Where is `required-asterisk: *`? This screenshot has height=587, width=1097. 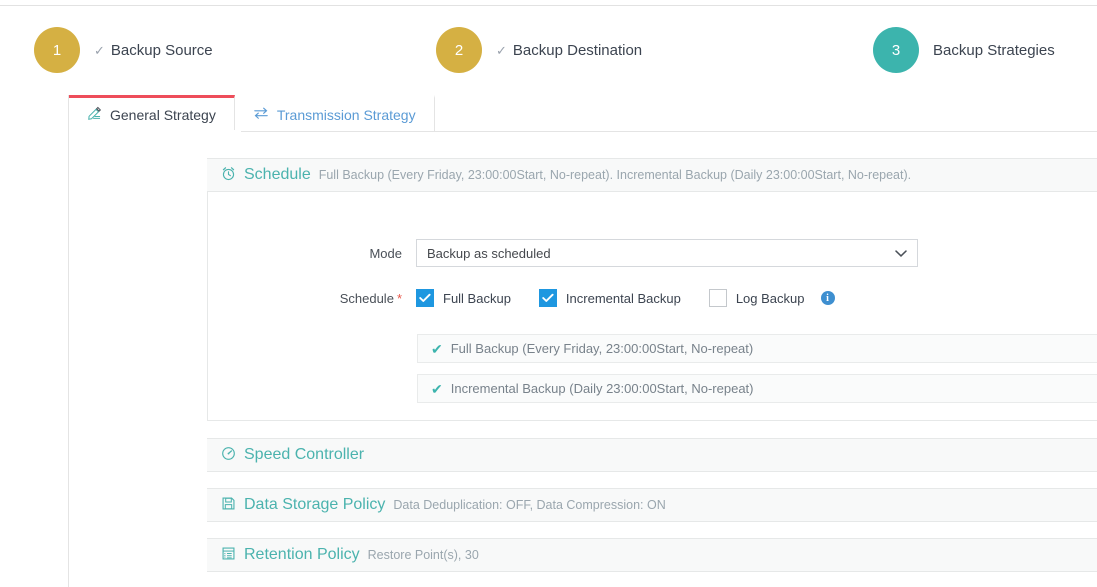
required-asterisk: * is located at coordinates (399, 298).